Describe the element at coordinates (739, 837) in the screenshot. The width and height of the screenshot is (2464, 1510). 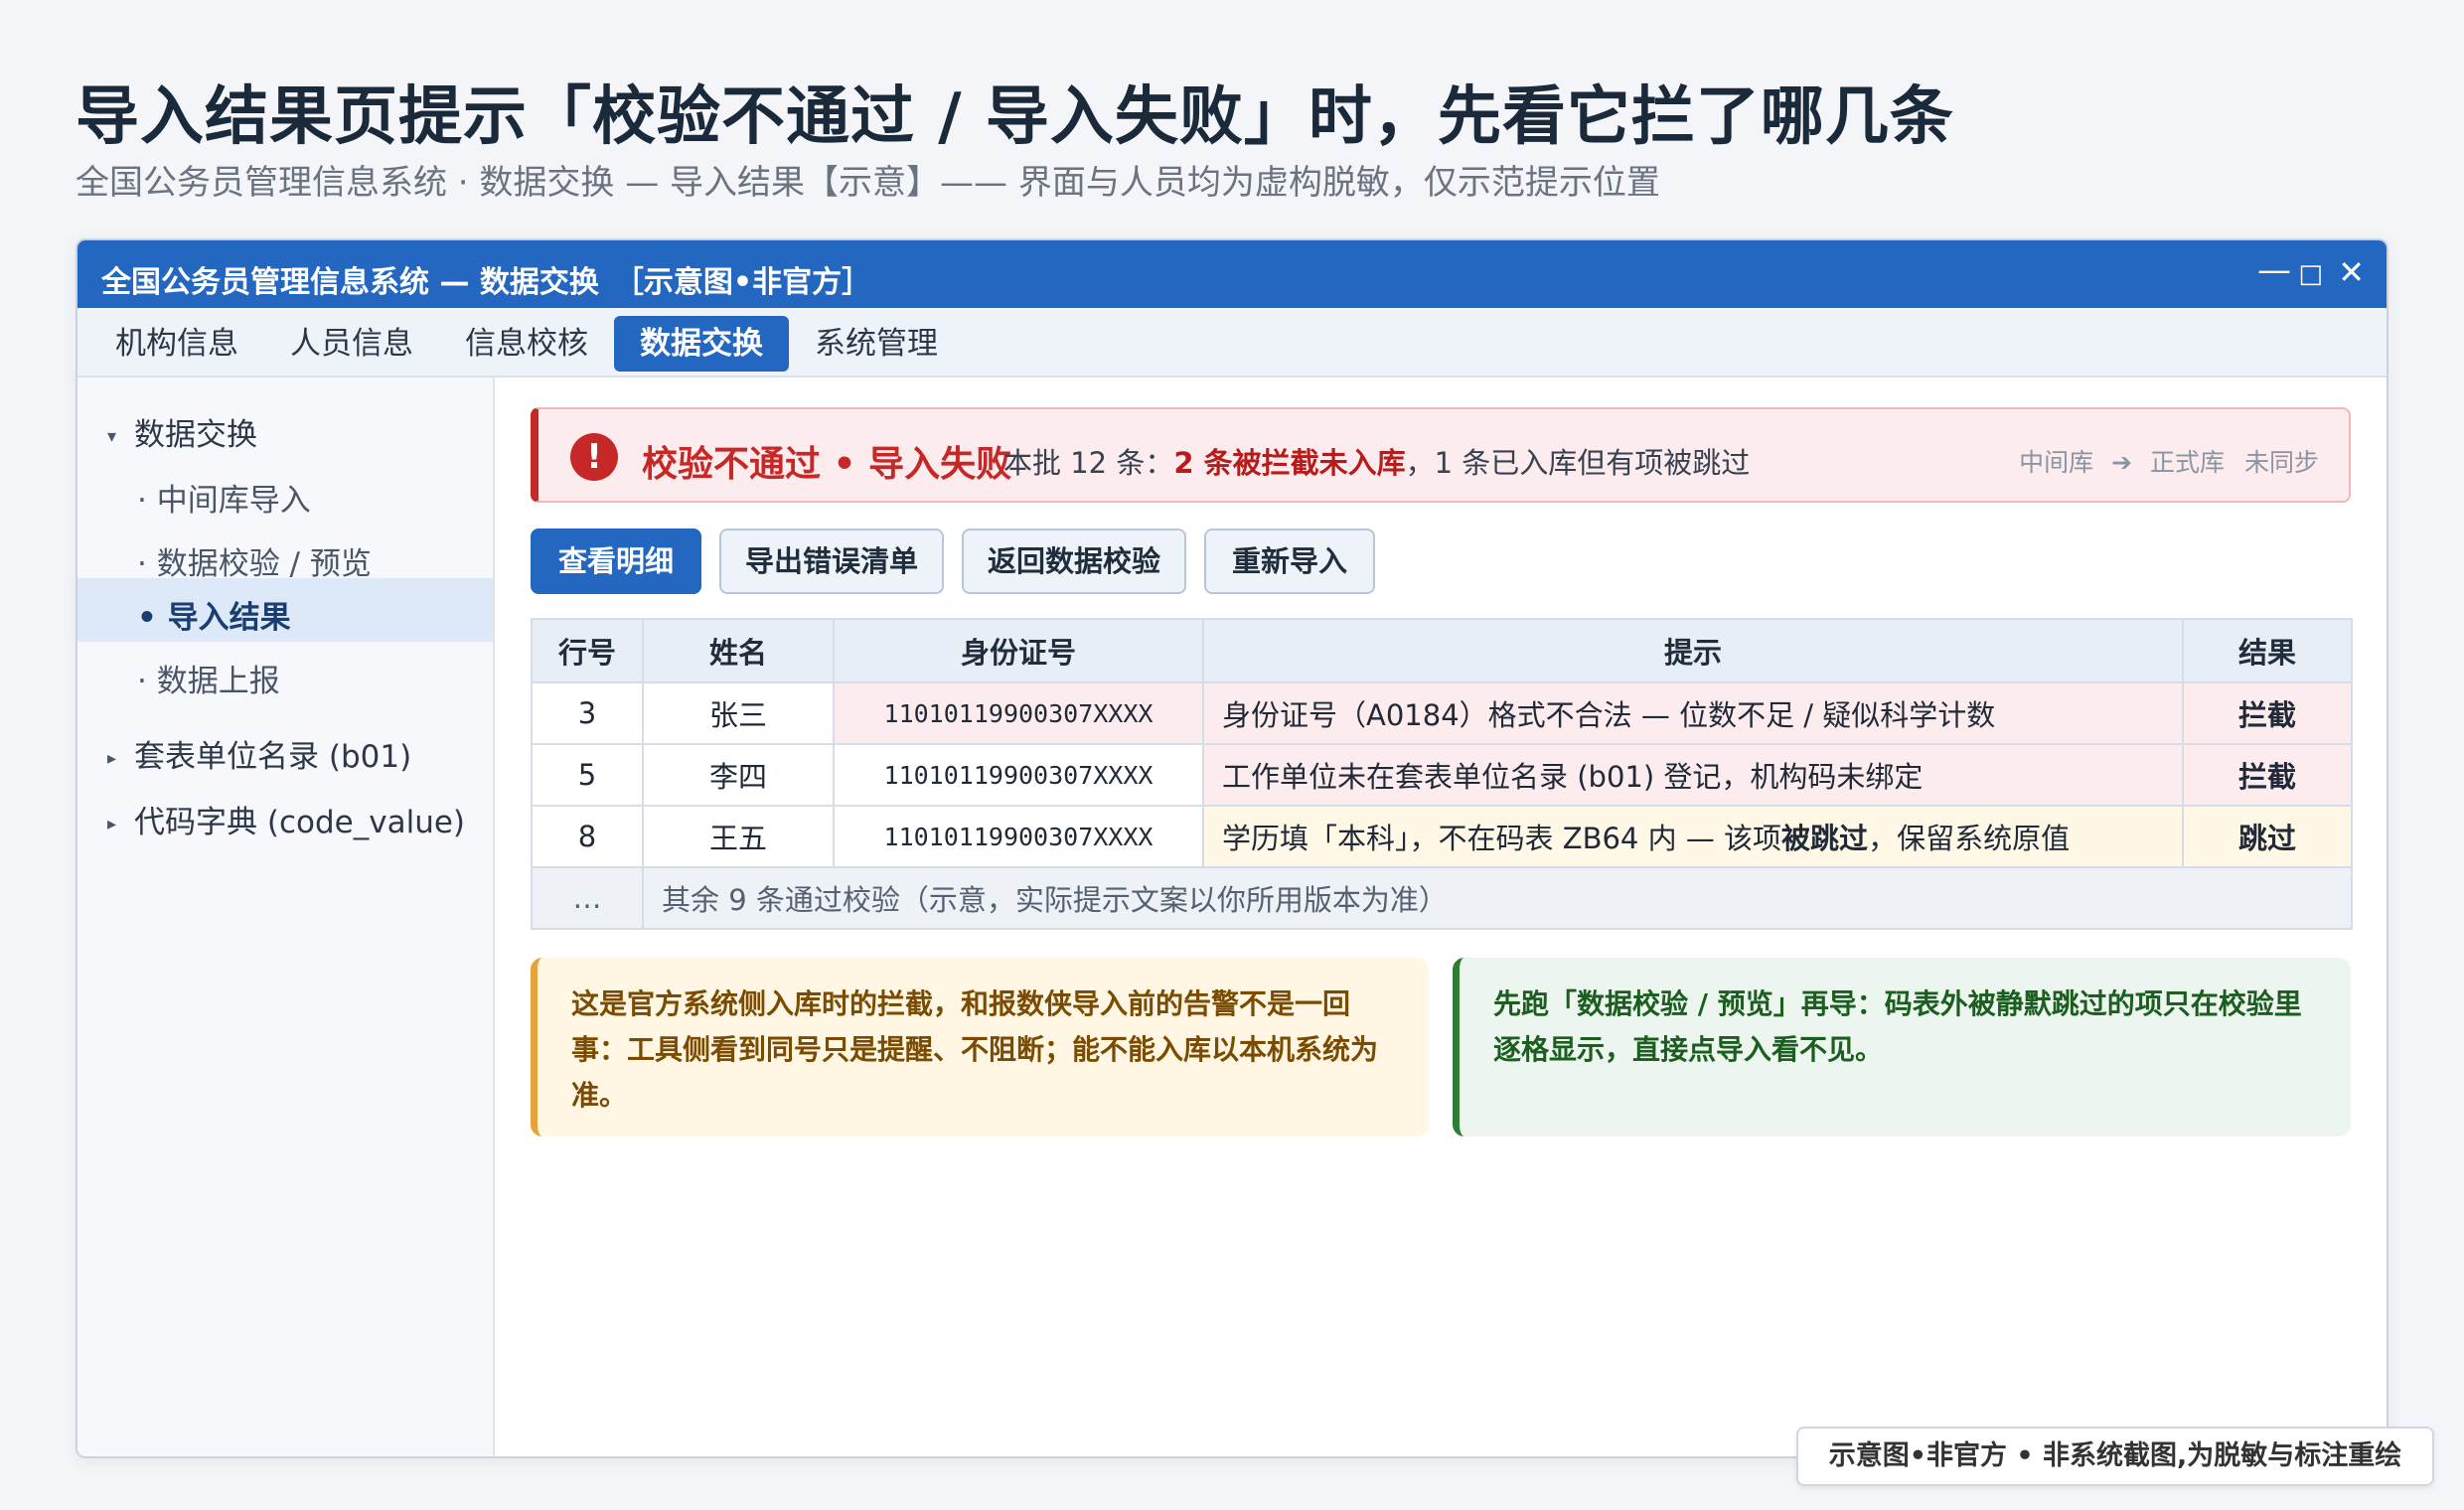
I see `name-cell: 王五` at that location.